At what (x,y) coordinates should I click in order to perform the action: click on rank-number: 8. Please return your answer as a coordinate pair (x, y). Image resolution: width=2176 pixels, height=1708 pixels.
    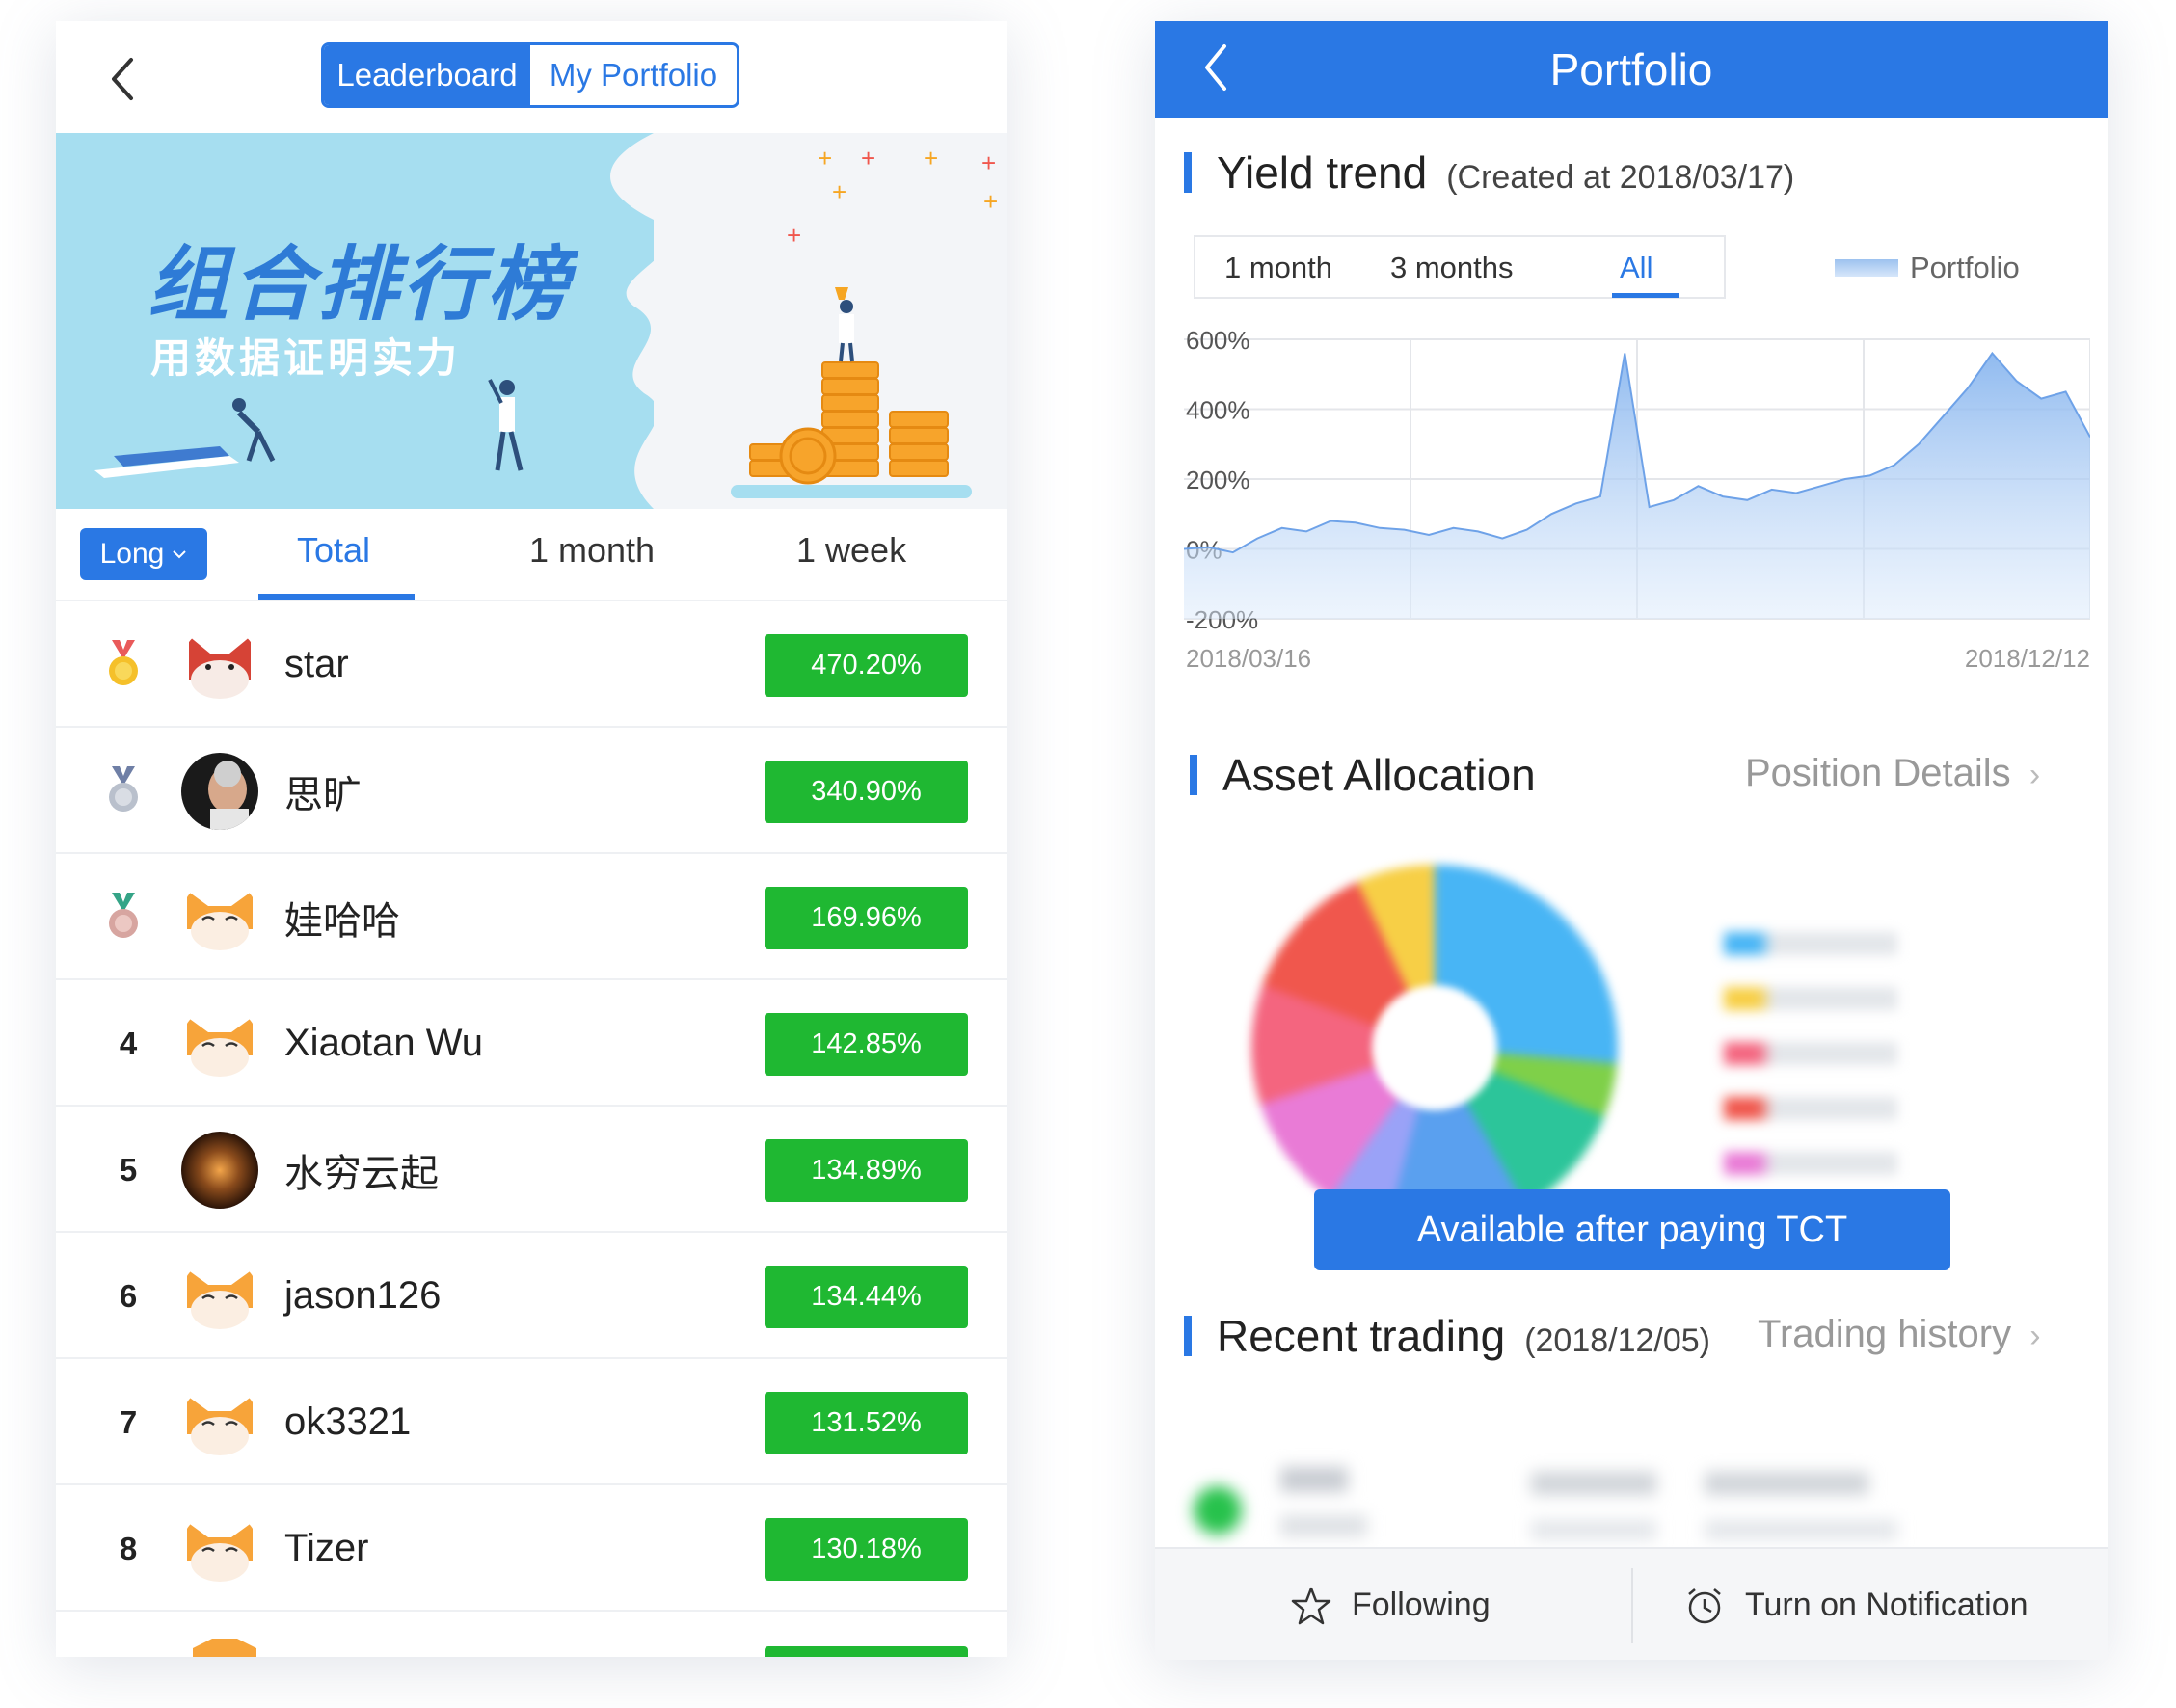
    Looking at the image, I should click on (128, 1548).